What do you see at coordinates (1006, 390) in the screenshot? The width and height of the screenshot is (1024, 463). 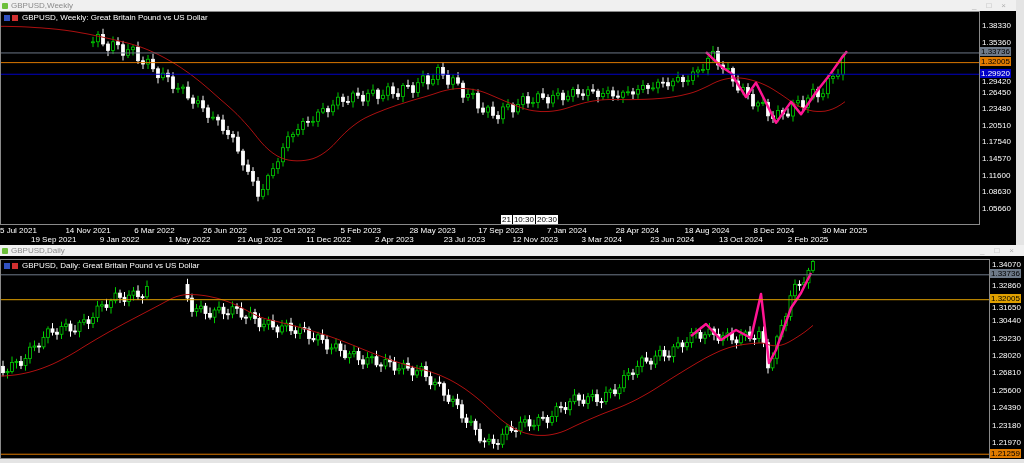 I see `price-axis-label: 1.25600` at bounding box center [1006, 390].